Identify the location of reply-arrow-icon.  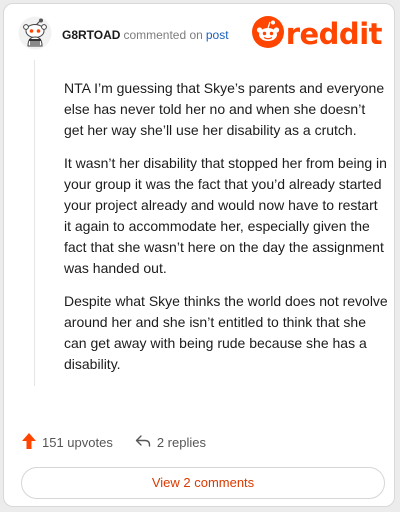
(146, 442).